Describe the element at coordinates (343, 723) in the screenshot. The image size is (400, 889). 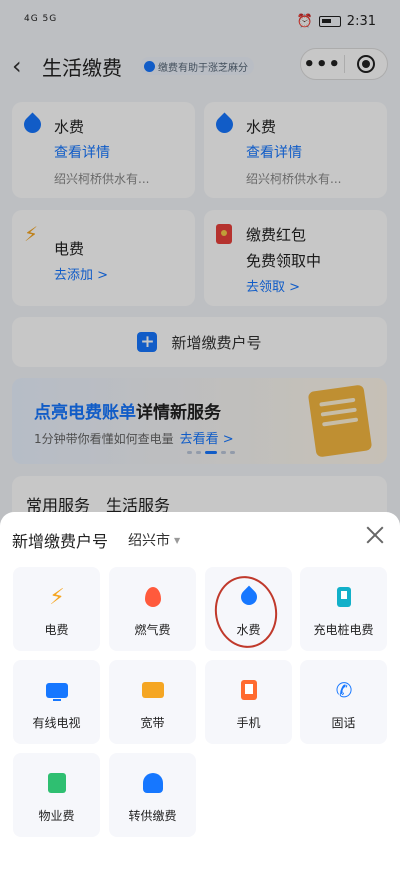
I see `tile-label: 固话` at that location.